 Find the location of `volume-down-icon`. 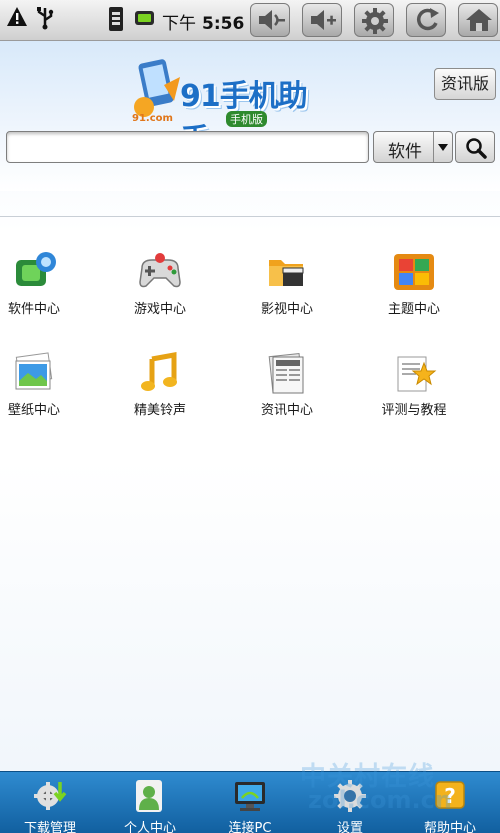

volume-down-icon is located at coordinates (272, 20).